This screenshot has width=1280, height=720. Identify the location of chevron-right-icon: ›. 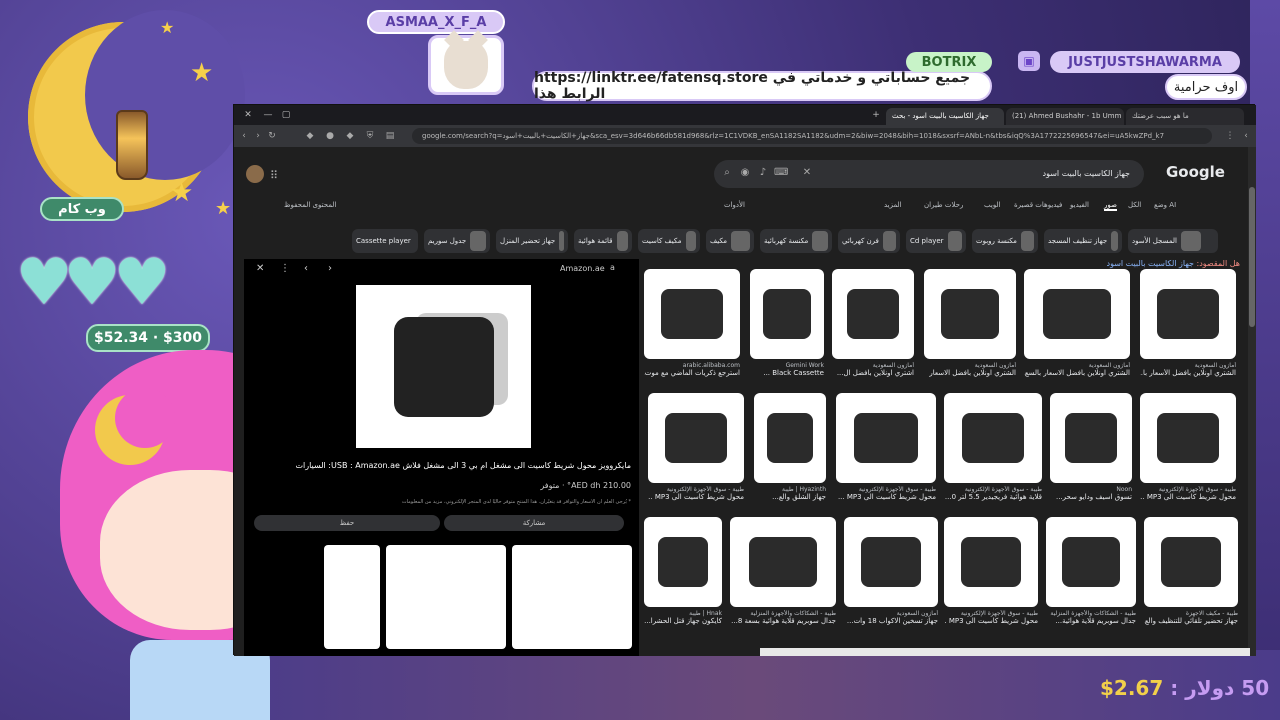
(330, 268).